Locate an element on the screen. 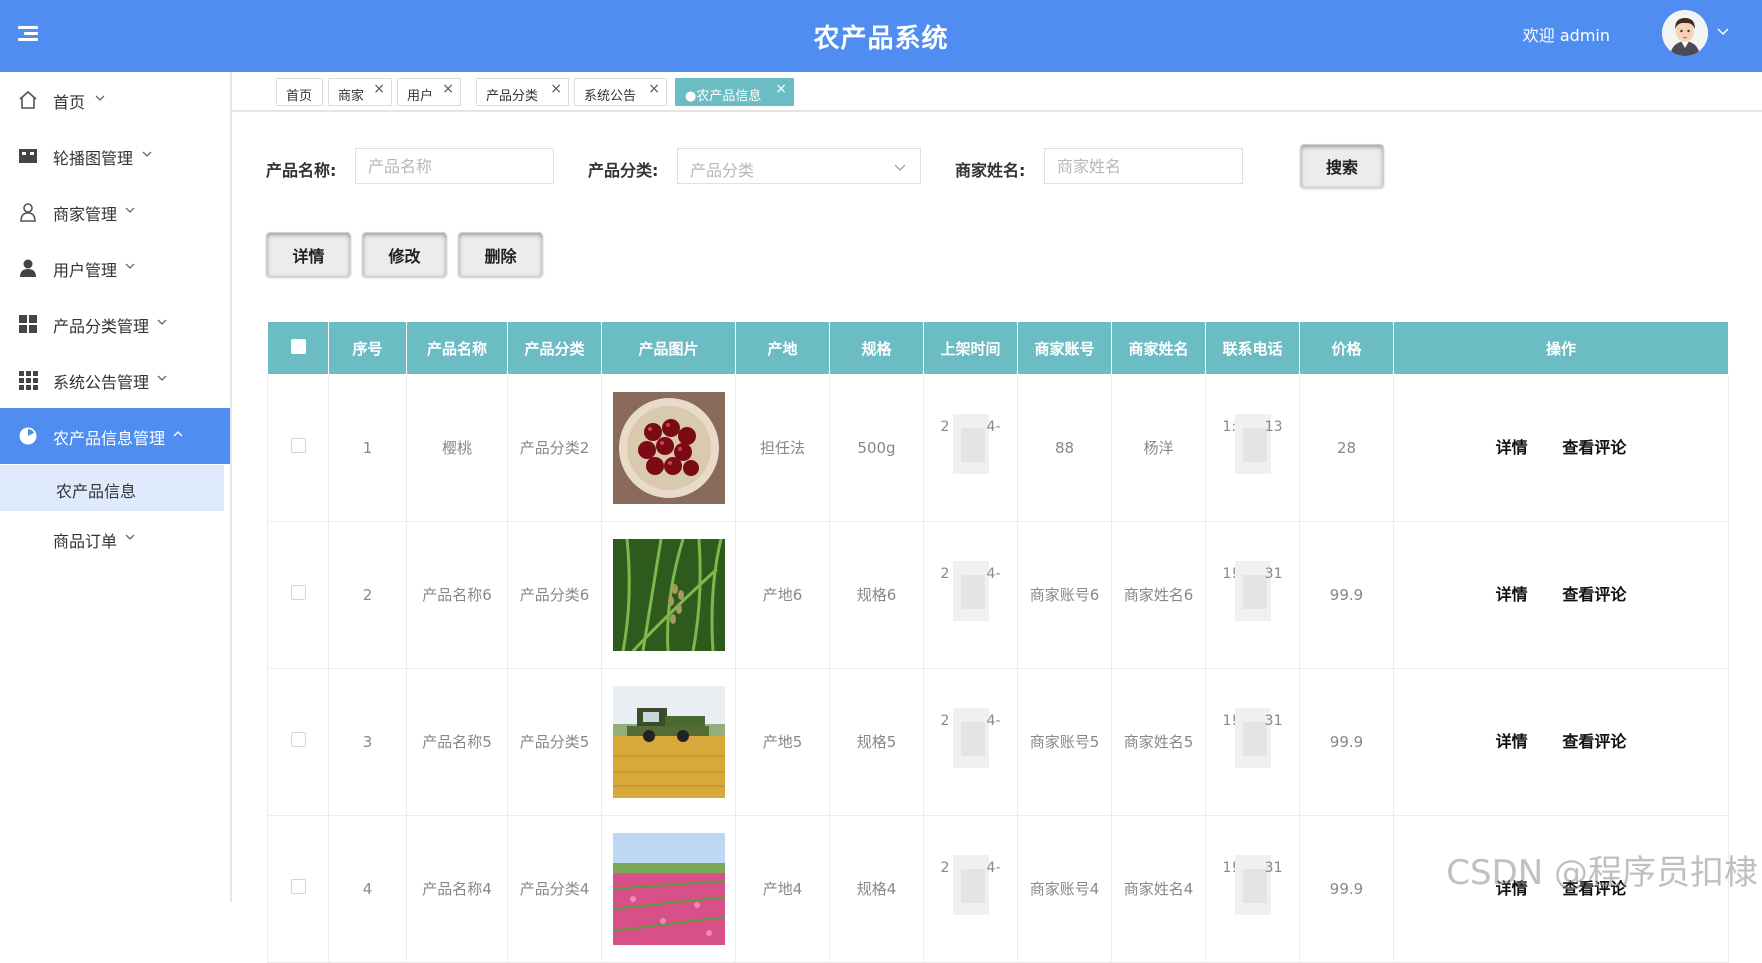  user-icon is located at coordinates (28, 268).